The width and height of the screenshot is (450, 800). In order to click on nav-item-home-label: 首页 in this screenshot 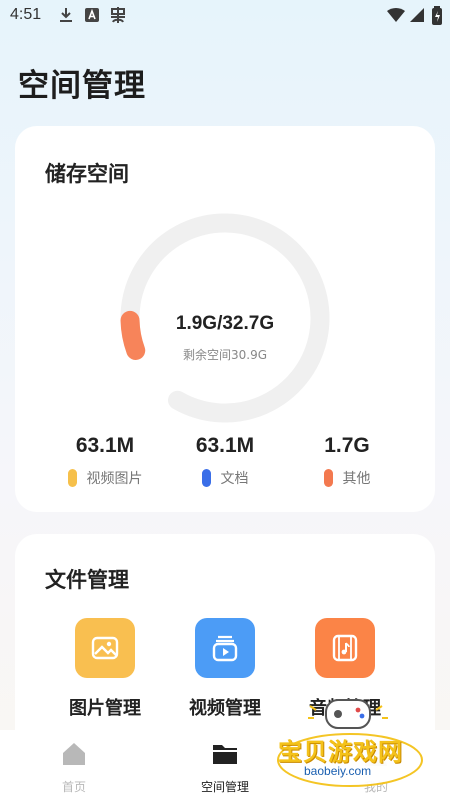, I will do `click(73, 787)`.